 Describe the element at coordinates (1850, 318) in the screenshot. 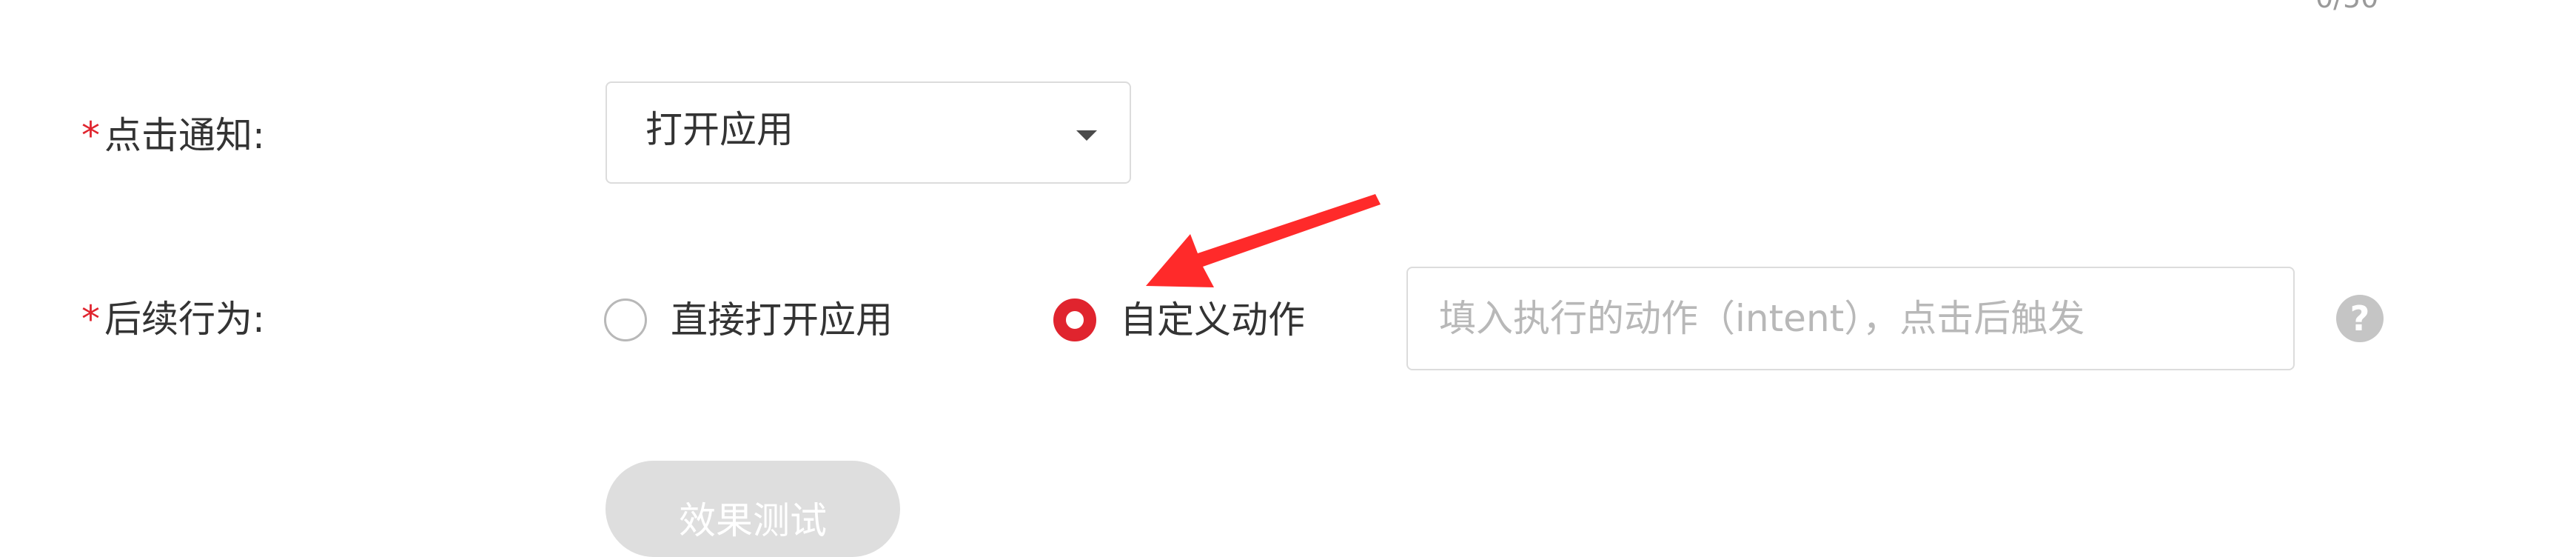

I see `intent-input` at that location.